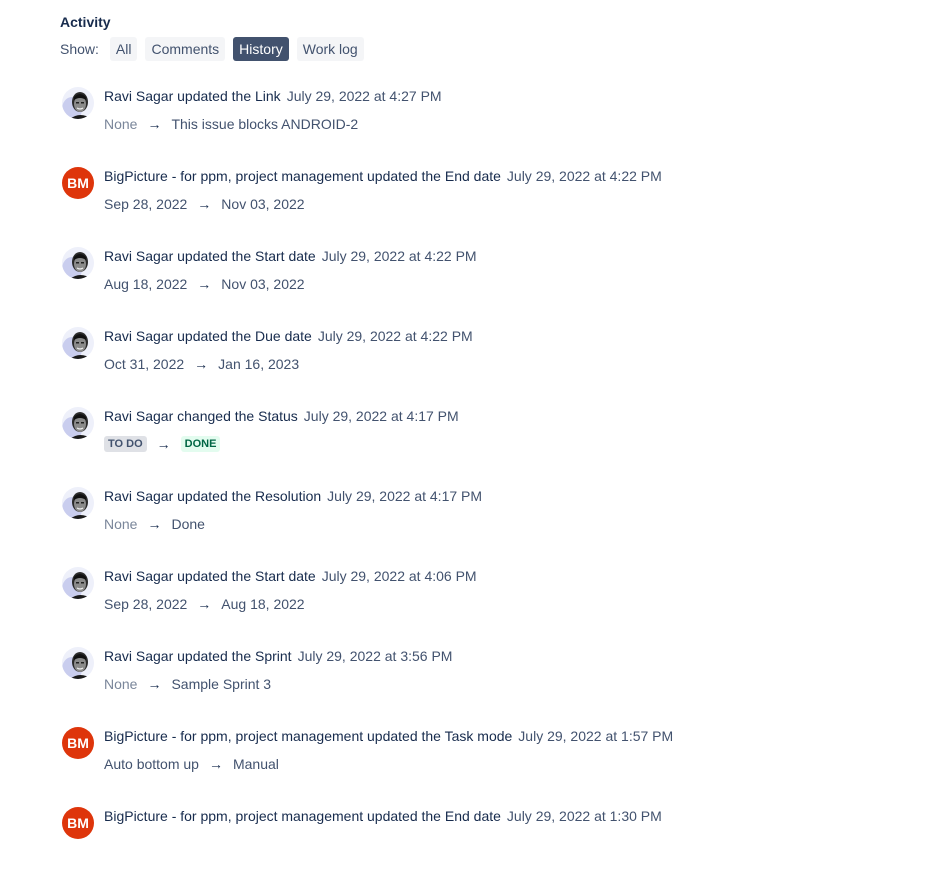 This screenshot has height=880, width=930. What do you see at coordinates (125, 444) in the screenshot?
I see `status-lozenge-from: TO DO` at bounding box center [125, 444].